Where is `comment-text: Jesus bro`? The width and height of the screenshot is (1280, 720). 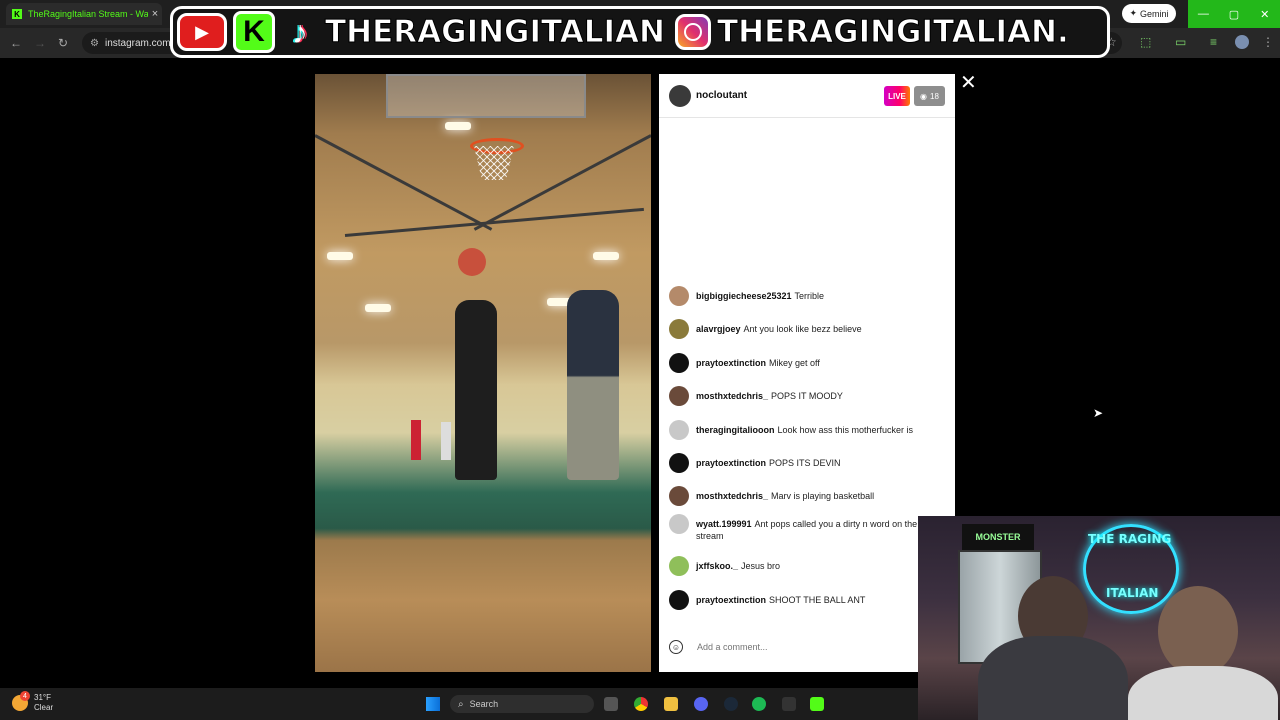 comment-text: Jesus bro is located at coordinates (761, 566).